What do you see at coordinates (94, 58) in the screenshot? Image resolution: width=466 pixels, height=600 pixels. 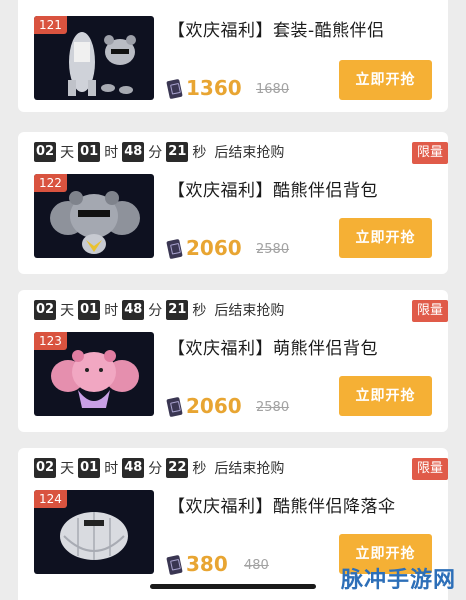 I see `item-thumbnail: 121` at bounding box center [94, 58].